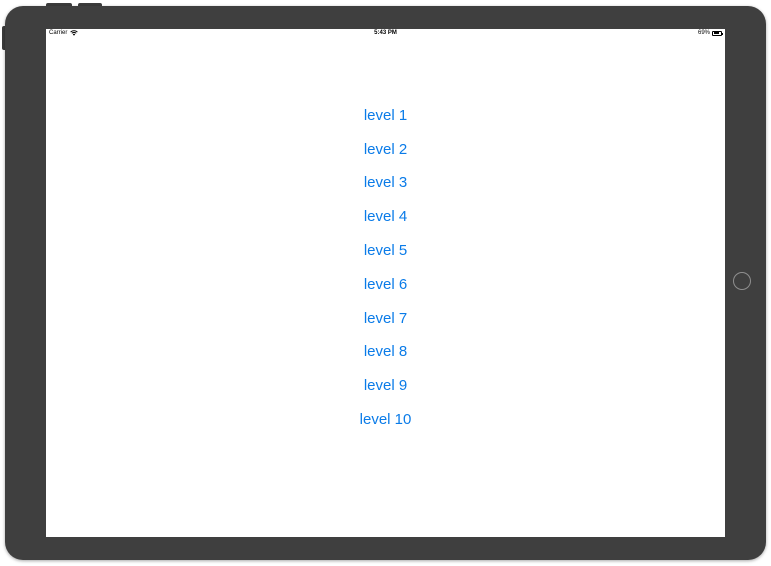 This screenshot has height=566, width=771. I want to click on level-6-button: level 6, so click(386, 285).